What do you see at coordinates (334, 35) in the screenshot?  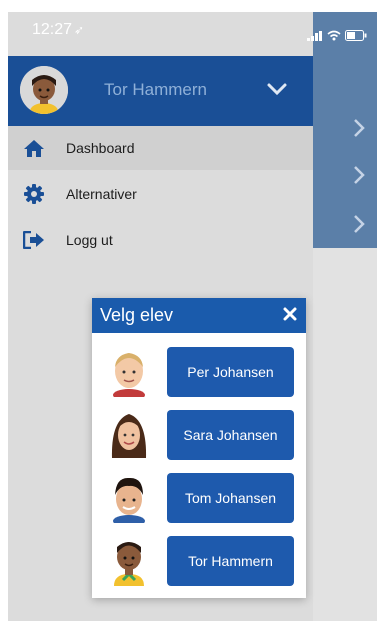 I see `wifi-icon` at bounding box center [334, 35].